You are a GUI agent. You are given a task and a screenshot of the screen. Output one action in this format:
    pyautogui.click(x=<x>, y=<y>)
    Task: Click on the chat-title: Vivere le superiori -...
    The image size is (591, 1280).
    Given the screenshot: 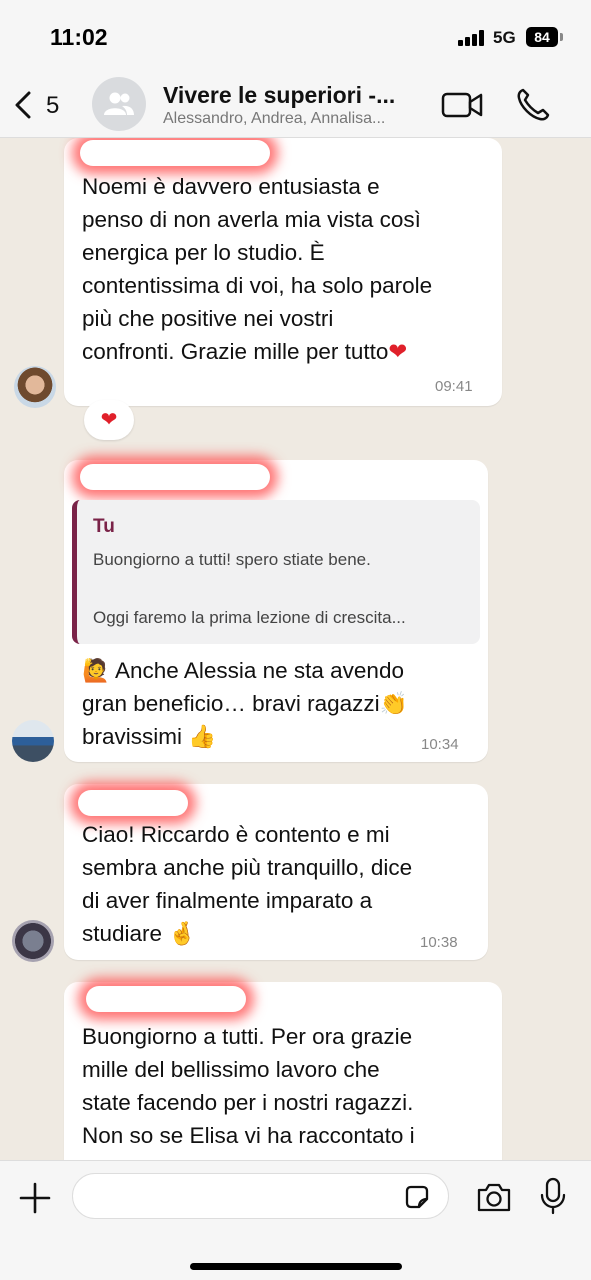 What is the action you would take?
    pyautogui.click(x=279, y=95)
    